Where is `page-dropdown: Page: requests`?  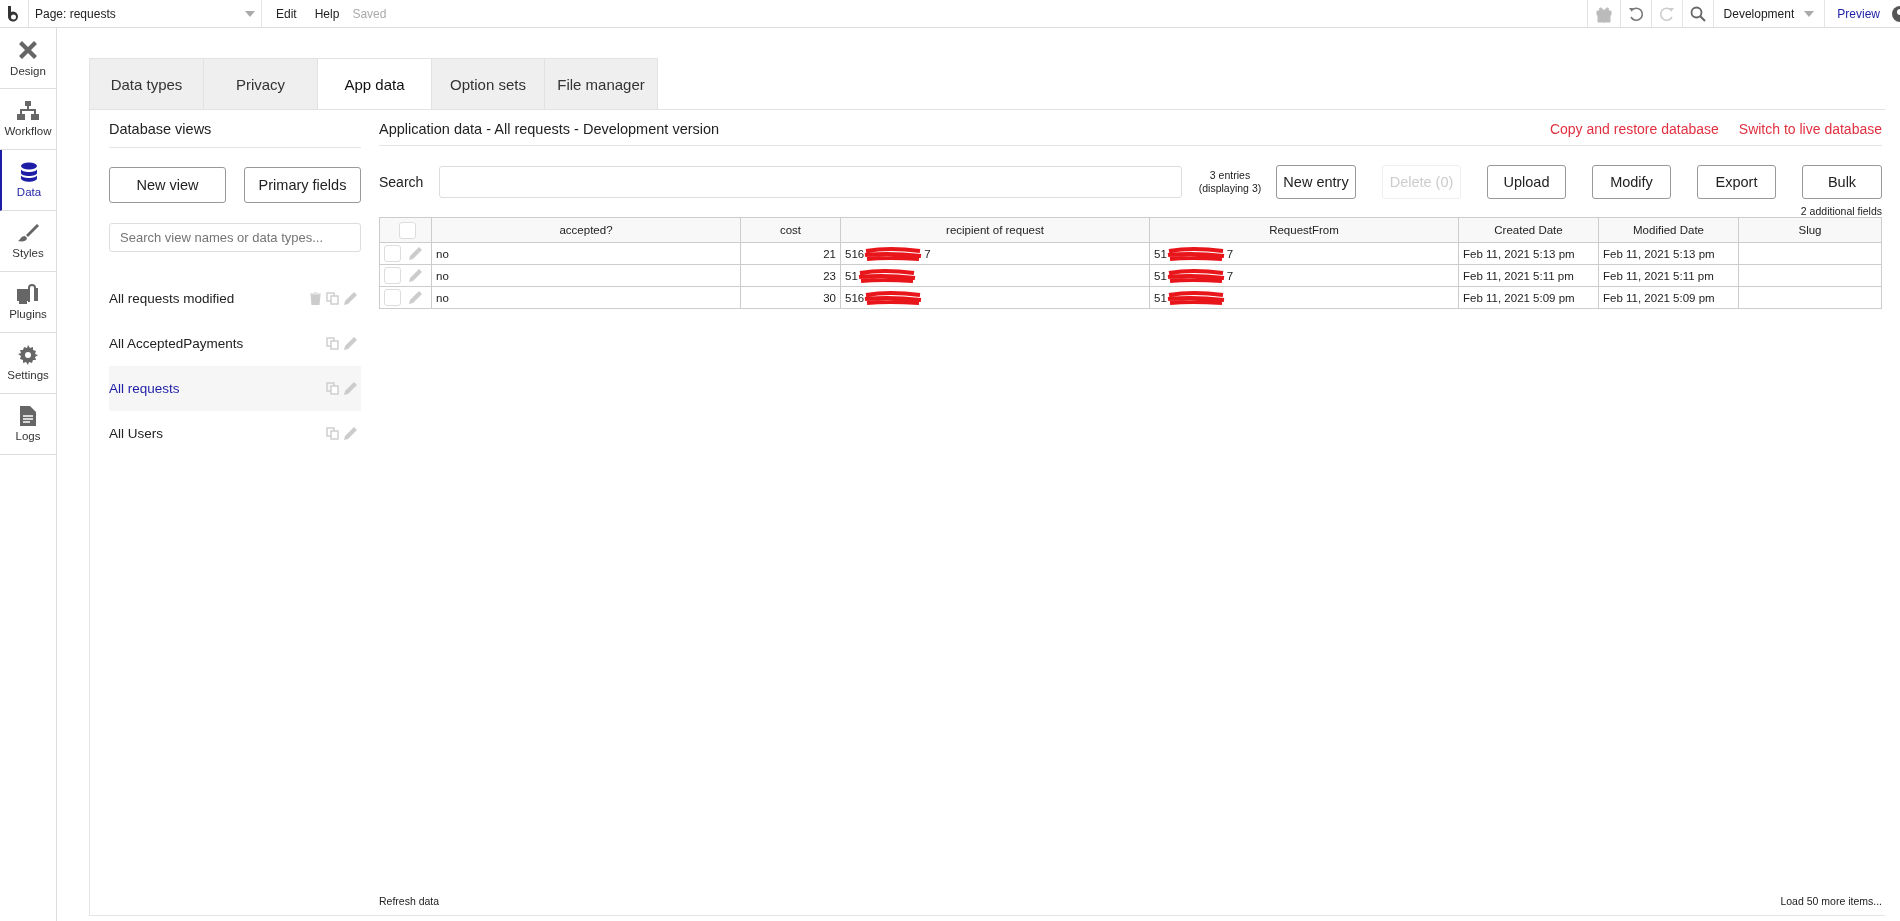 page-dropdown: Page: requests is located at coordinates (145, 13).